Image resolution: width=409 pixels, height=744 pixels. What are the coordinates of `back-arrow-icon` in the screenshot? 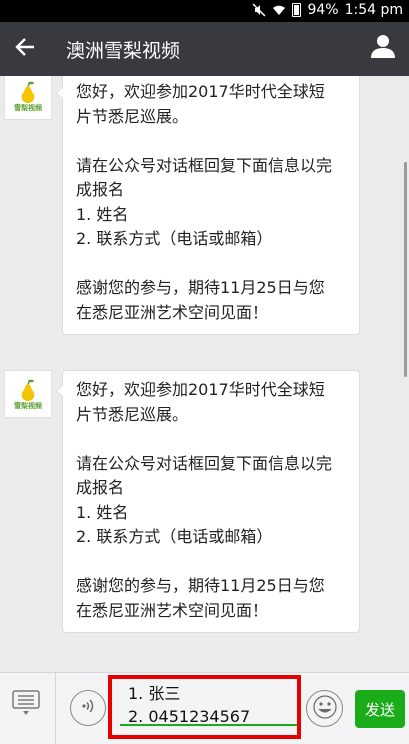 It's located at (25, 49).